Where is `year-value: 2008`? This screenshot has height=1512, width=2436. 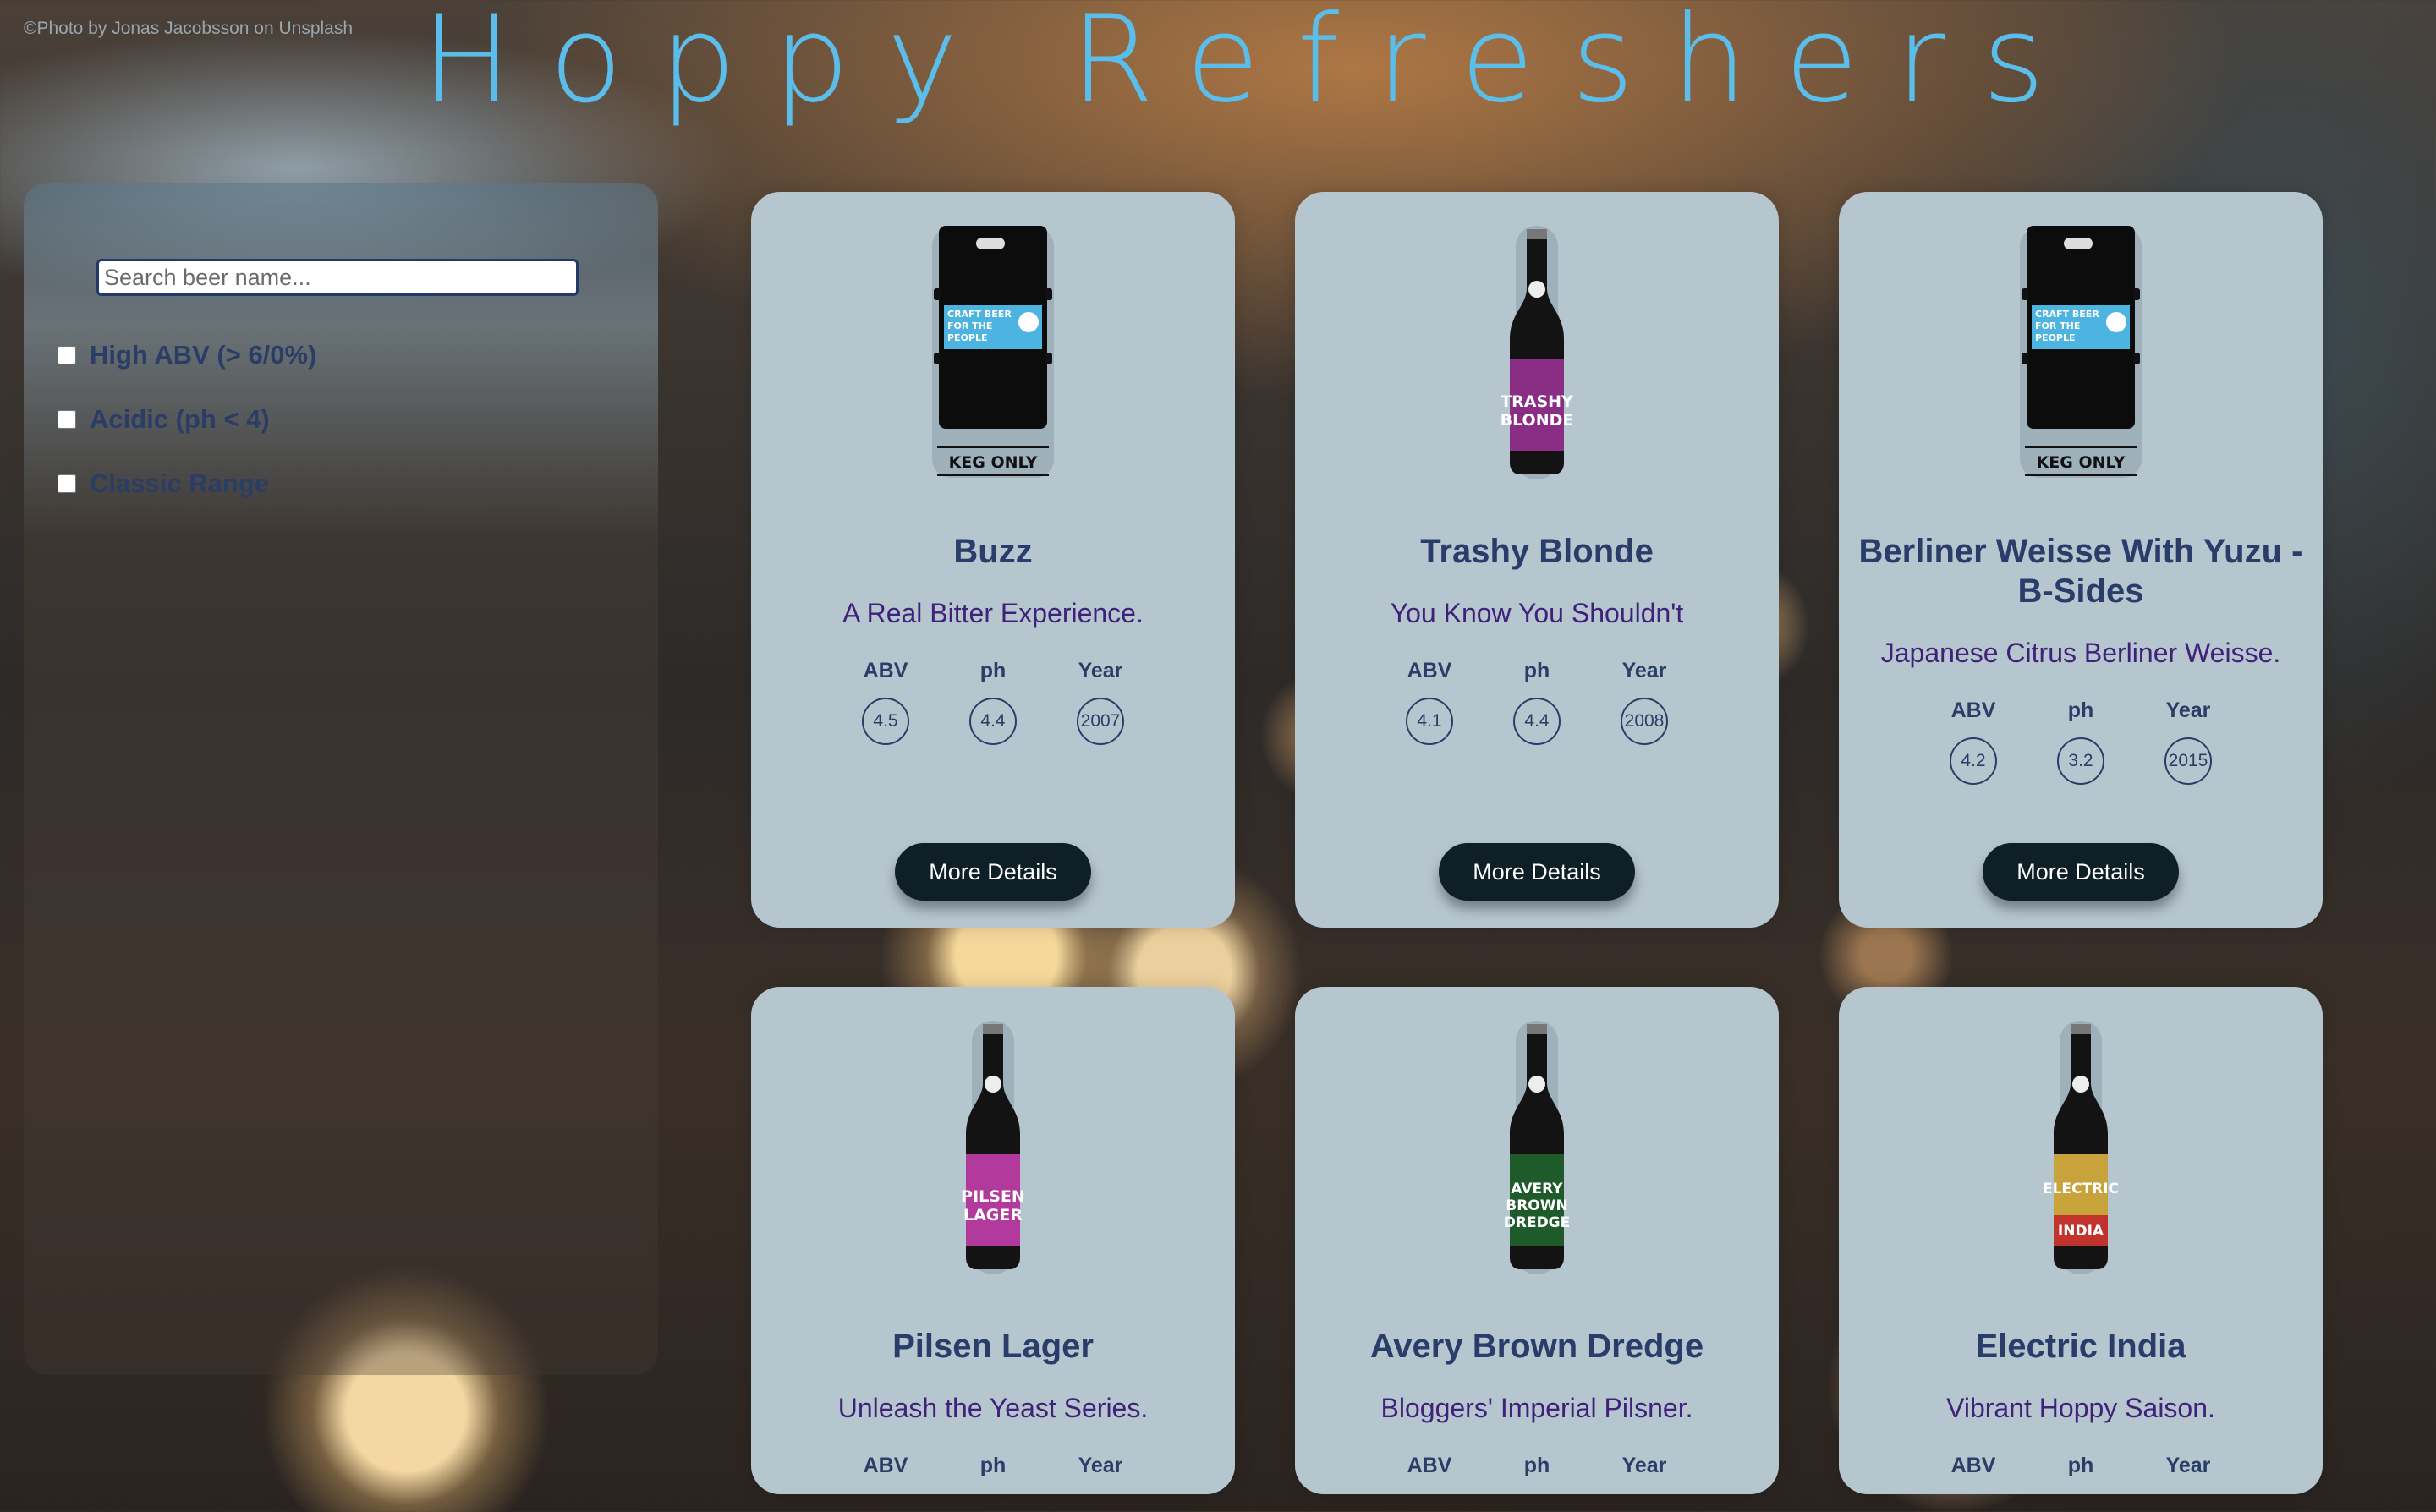 year-value: 2008 is located at coordinates (1644, 721).